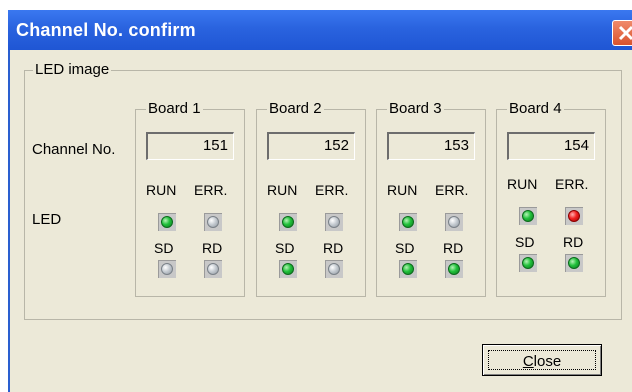  I want to click on board-1-label: Board 1, so click(174, 108).